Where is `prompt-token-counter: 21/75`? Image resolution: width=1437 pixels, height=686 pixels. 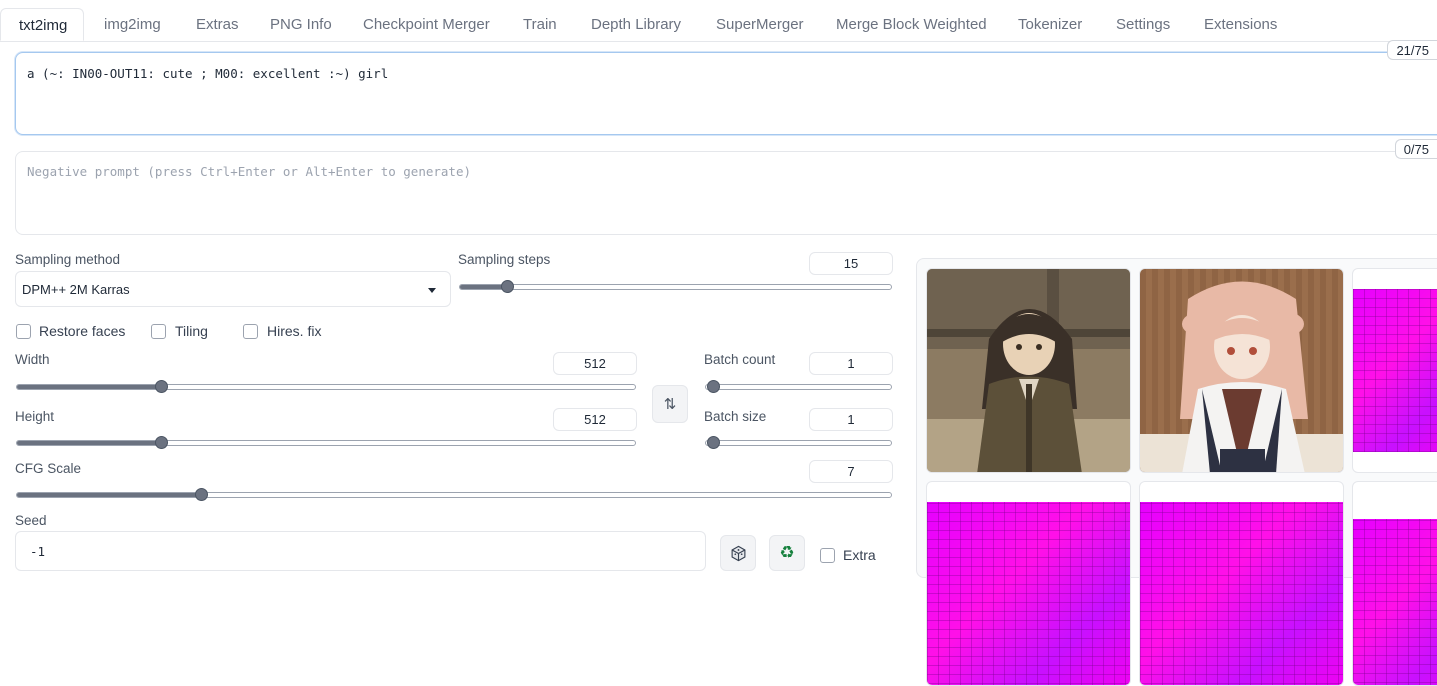
prompt-token-counter: 21/75 is located at coordinates (1412, 50).